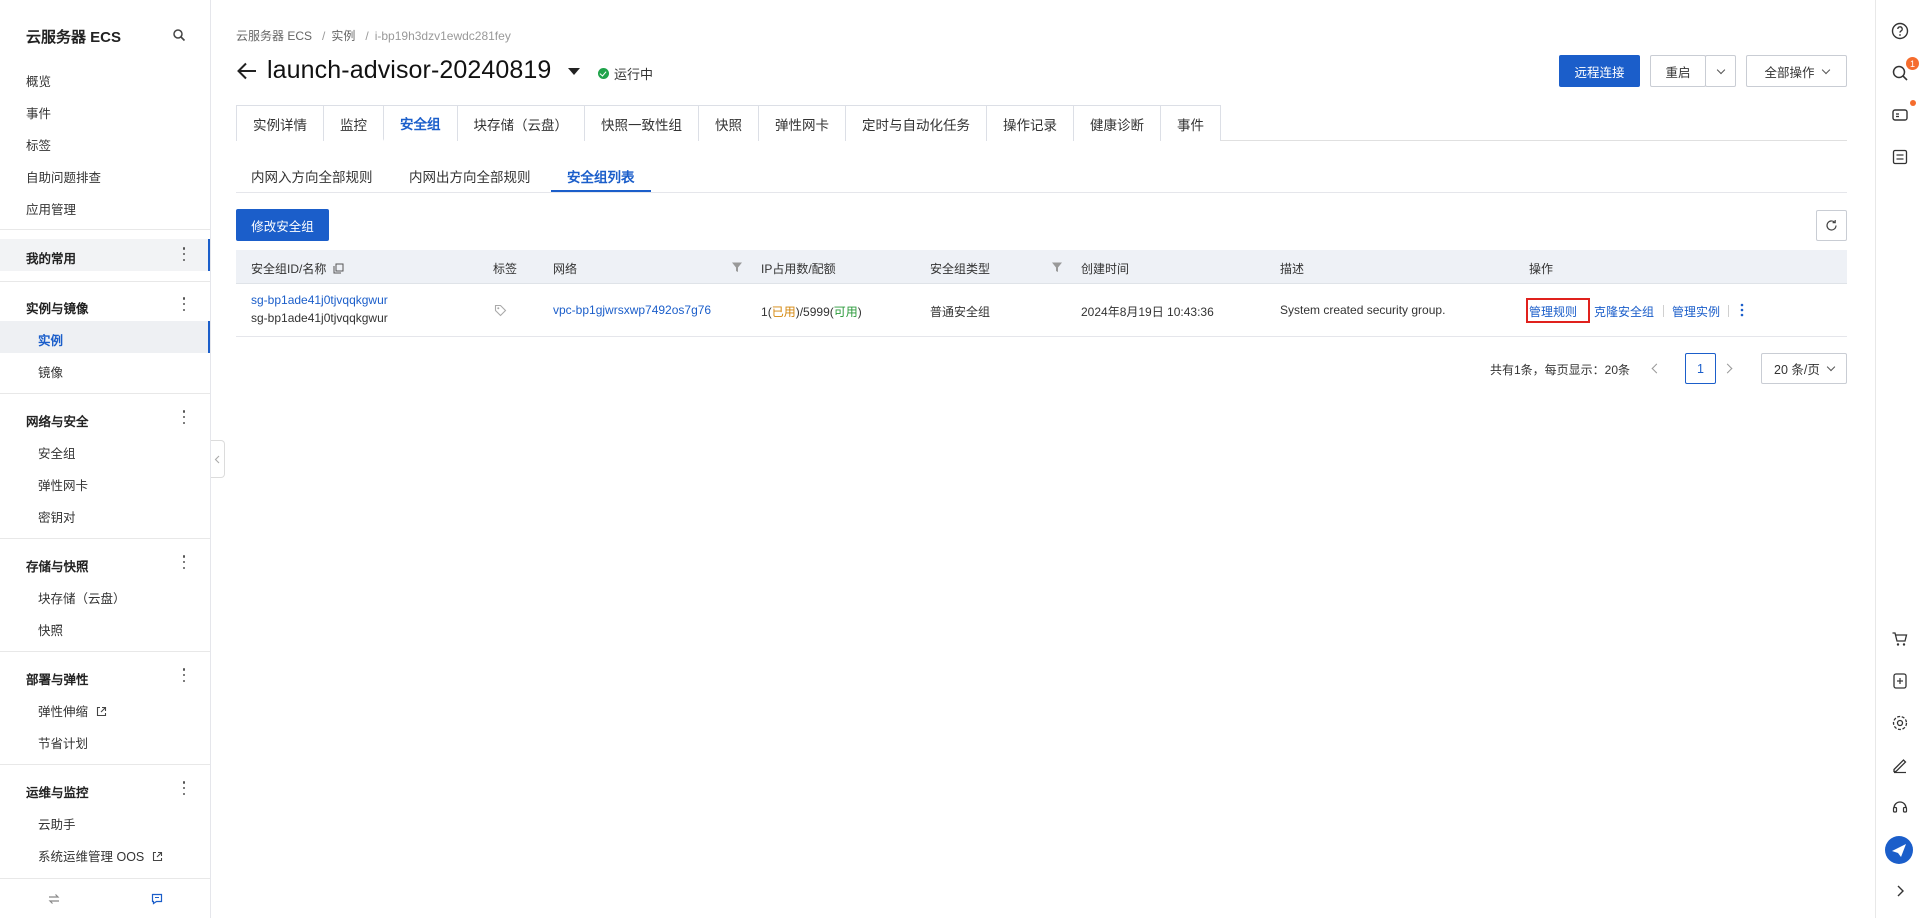 Image resolution: width=1923 pixels, height=918 pixels. What do you see at coordinates (51, 259) in the screenshot?
I see `group-title: 我的常用` at bounding box center [51, 259].